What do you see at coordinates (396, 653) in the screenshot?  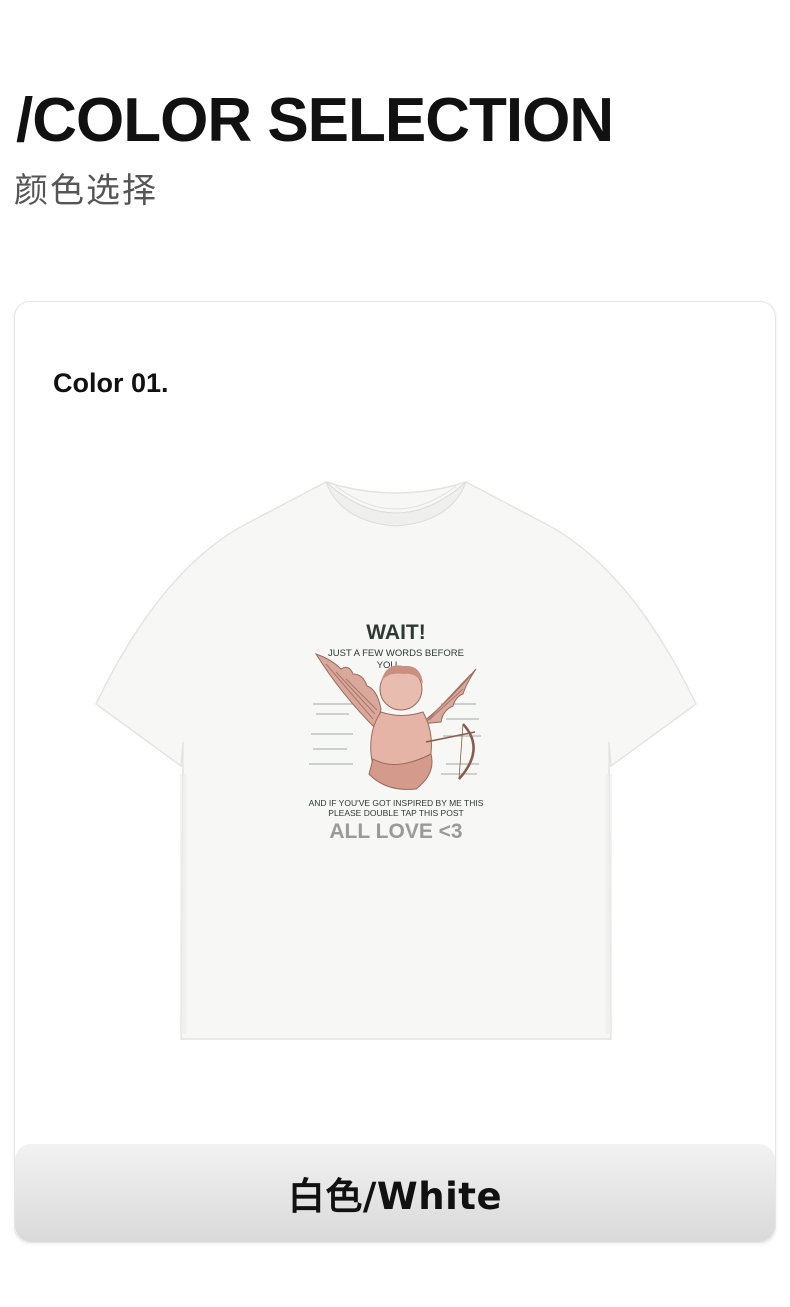 I see `print-line1: JUST A FEW WORDS BEFORE` at bounding box center [396, 653].